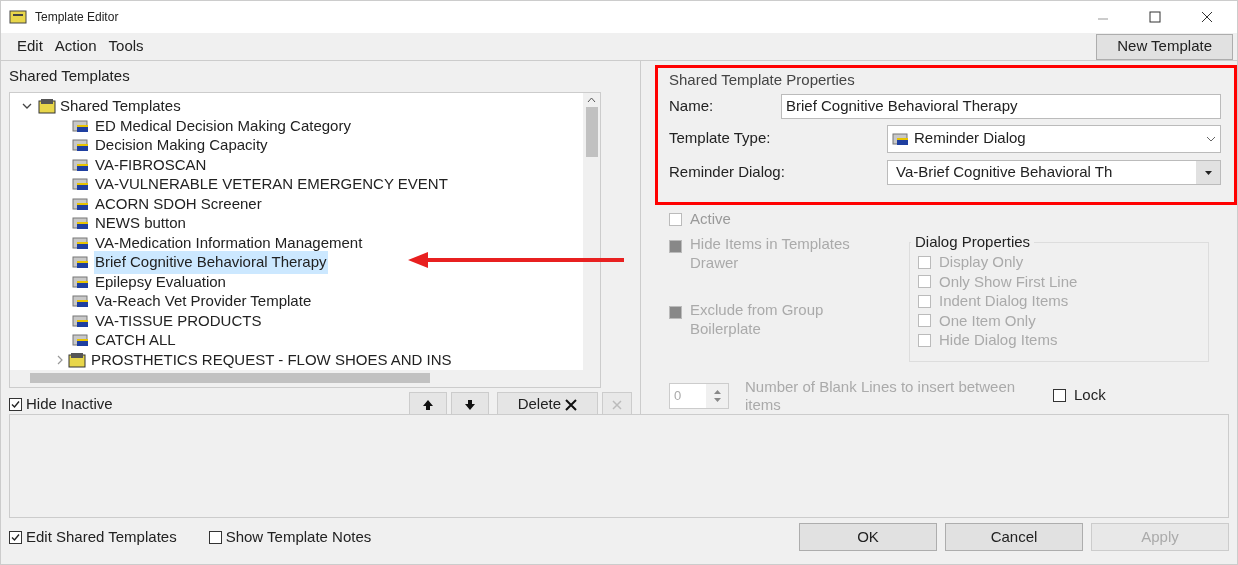  Describe the element at coordinates (717, 399) in the screenshot. I see `spin-down-icon` at that location.